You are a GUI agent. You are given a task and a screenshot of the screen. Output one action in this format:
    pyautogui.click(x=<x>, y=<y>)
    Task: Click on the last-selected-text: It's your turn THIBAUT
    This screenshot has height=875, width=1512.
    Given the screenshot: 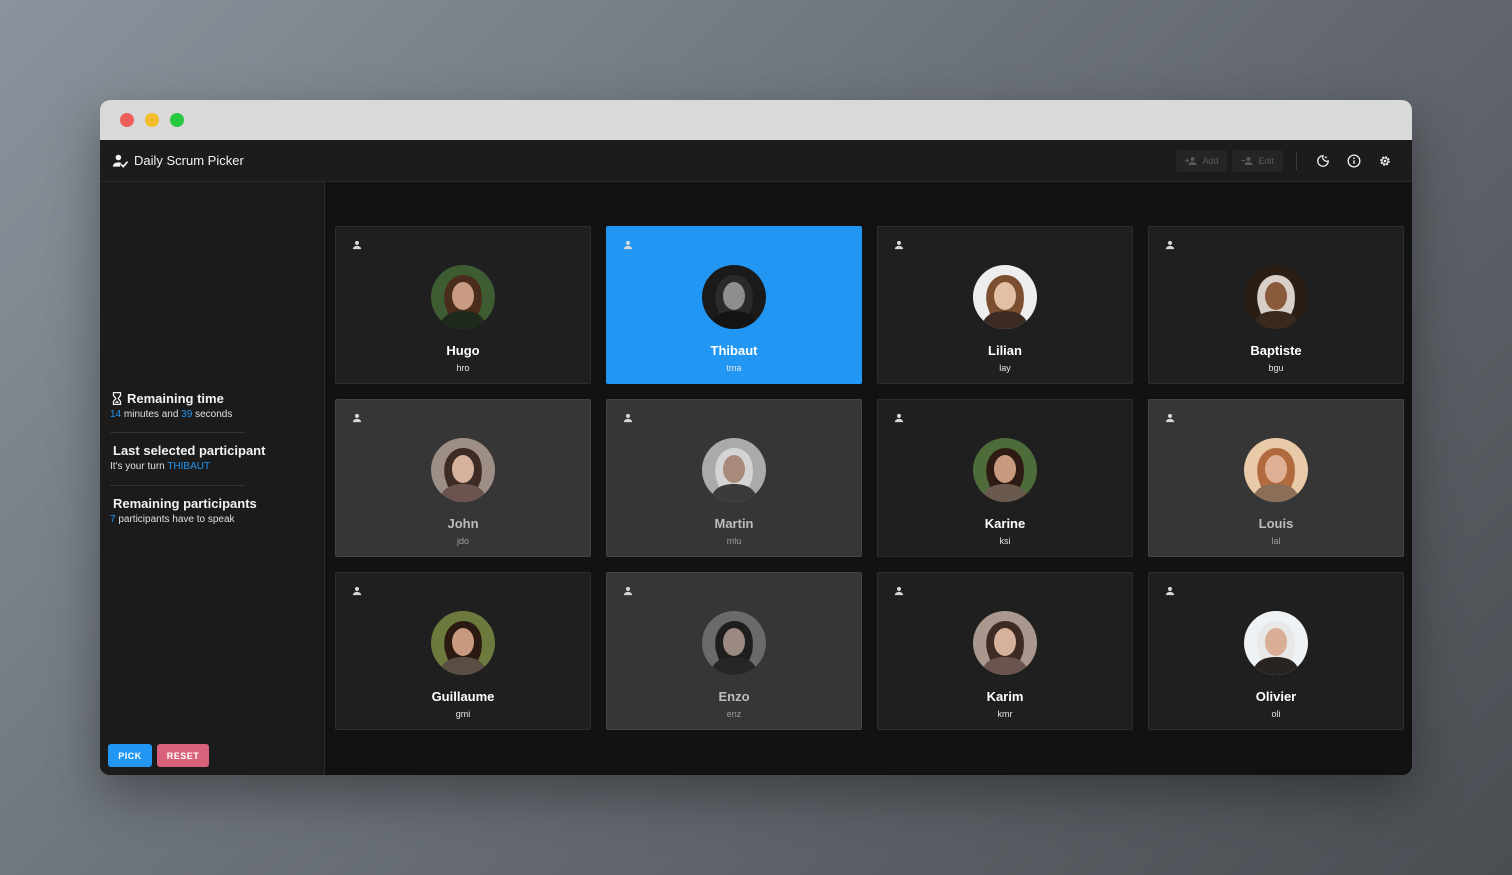 What is the action you would take?
    pyautogui.click(x=160, y=466)
    